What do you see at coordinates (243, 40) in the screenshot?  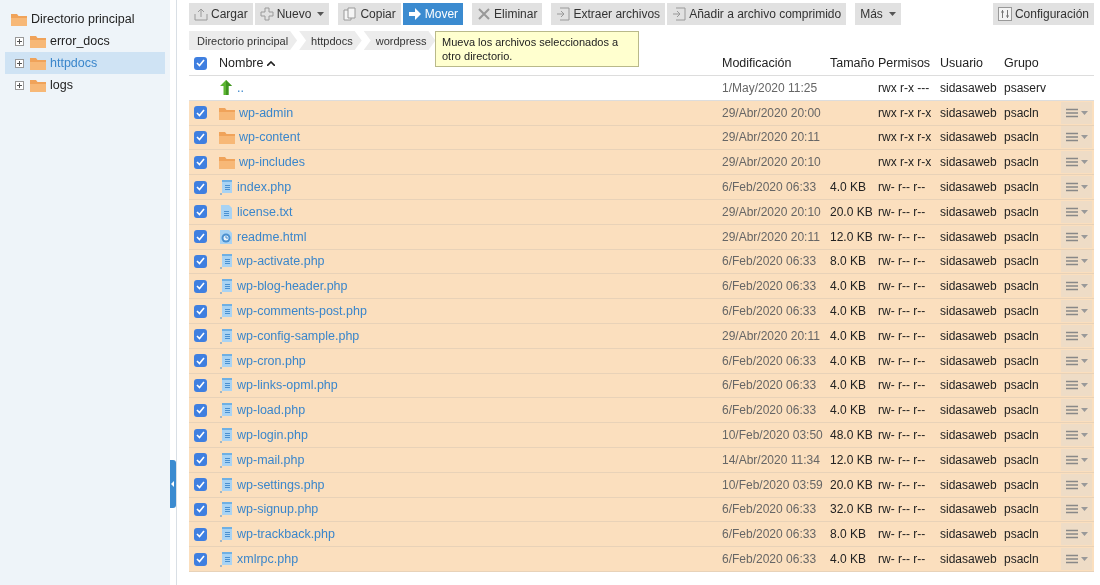 I see `breadcrumb-item: Directorio principal` at bounding box center [243, 40].